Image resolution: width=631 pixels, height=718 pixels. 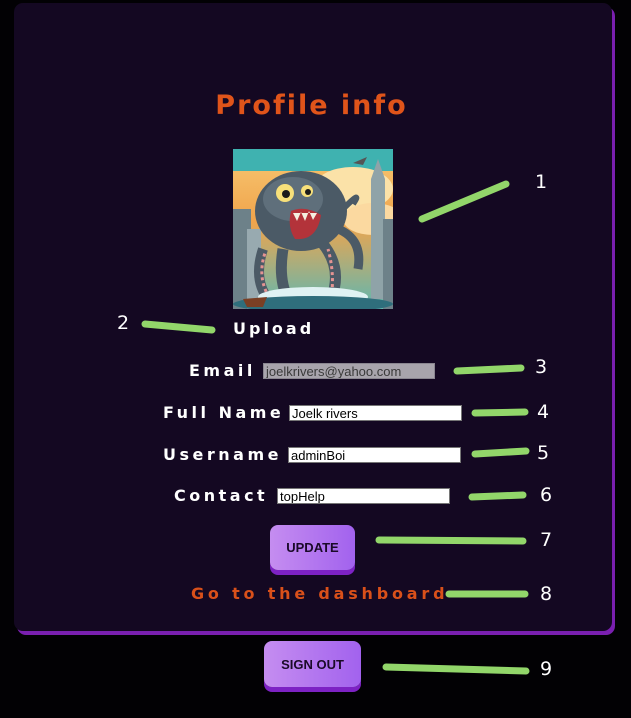 What do you see at coordinates (349, 371) in the screenshot?
I see `email-field` at bounding box center [349, 371].